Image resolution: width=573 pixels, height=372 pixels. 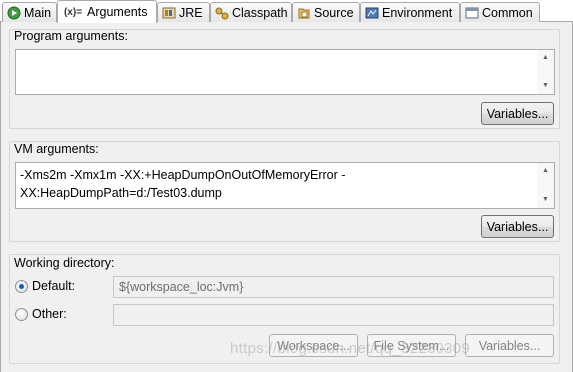 What do you see at coordinates (169, 13) in the screenshot?
I see `jre-icon` at bounding box center [169, 13].